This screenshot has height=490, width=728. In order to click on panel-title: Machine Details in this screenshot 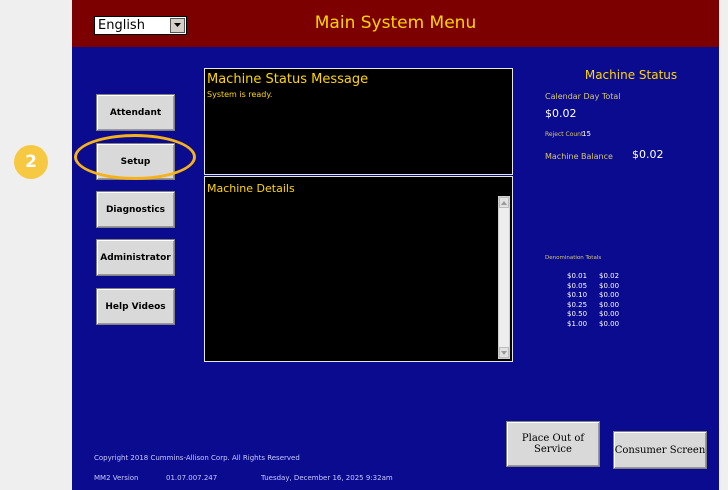, I will do `click(251, 188)`.